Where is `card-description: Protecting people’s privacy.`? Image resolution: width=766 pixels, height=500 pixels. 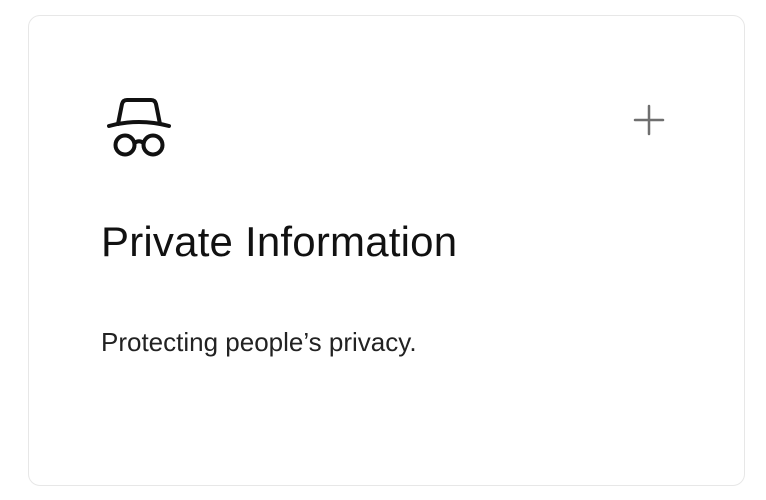
card-description: Protecting people’s privacy. is located at coordinates (259, 342).